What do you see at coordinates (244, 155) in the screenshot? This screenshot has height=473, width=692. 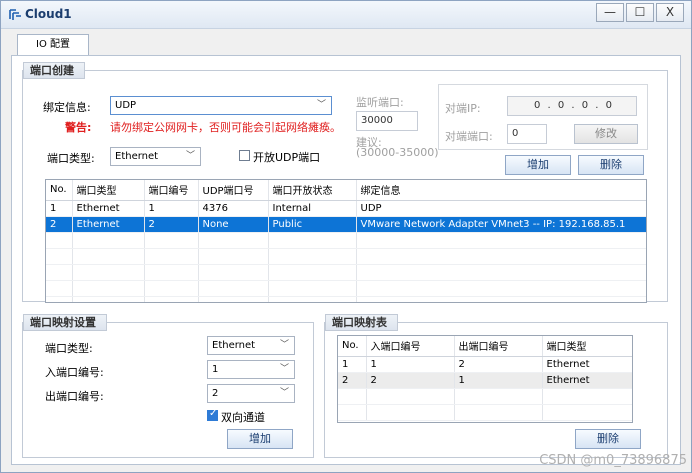 I see `open-udp-checkbox` at bounding box center [244, 155].